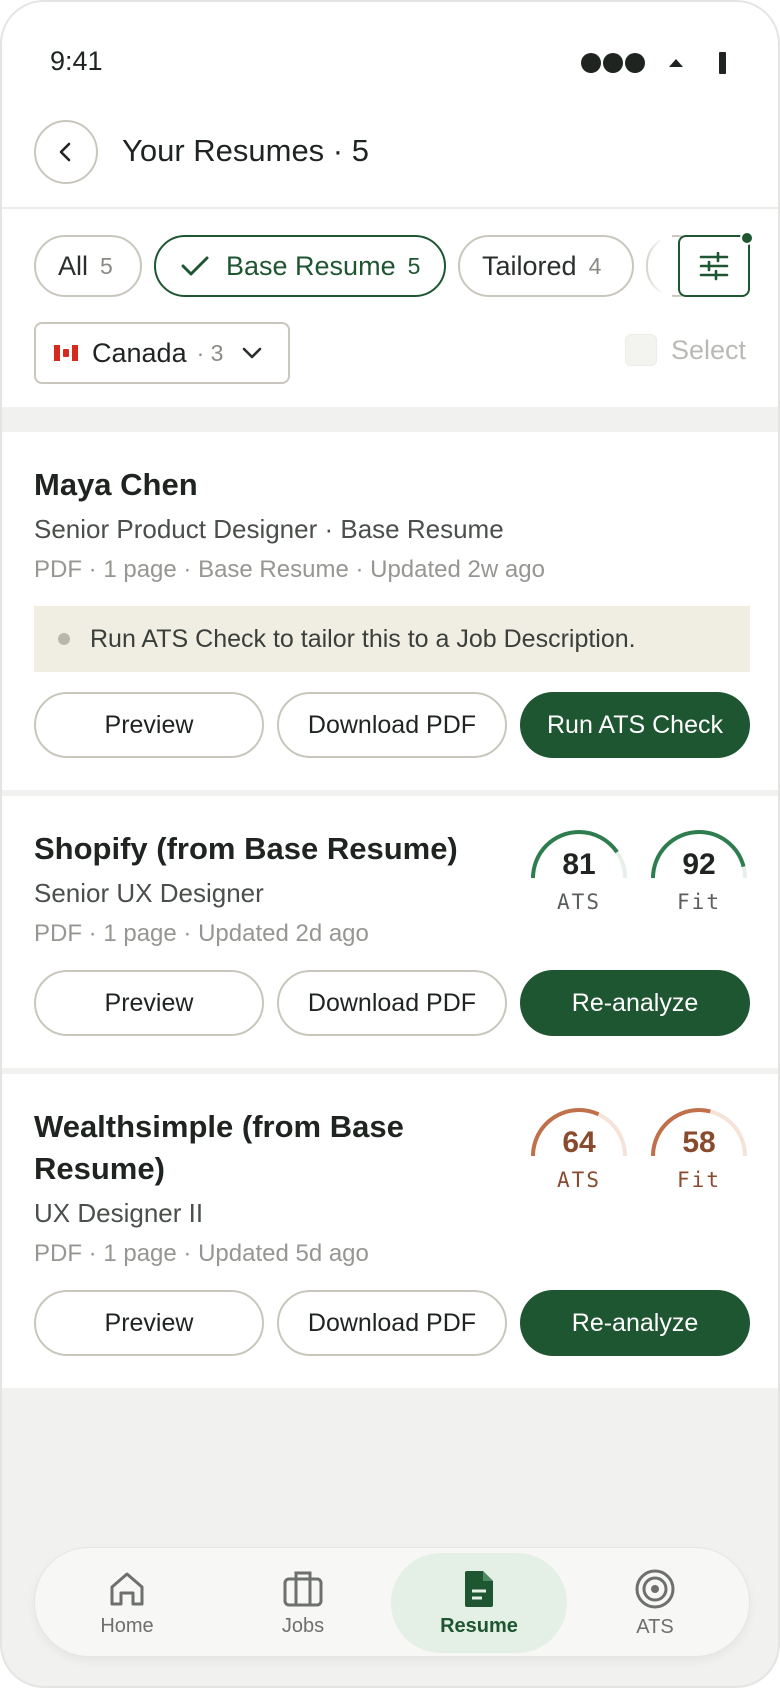  Describe the element at coordinates (722, 63) in the screenshot. I see `battery-icon` at that location.